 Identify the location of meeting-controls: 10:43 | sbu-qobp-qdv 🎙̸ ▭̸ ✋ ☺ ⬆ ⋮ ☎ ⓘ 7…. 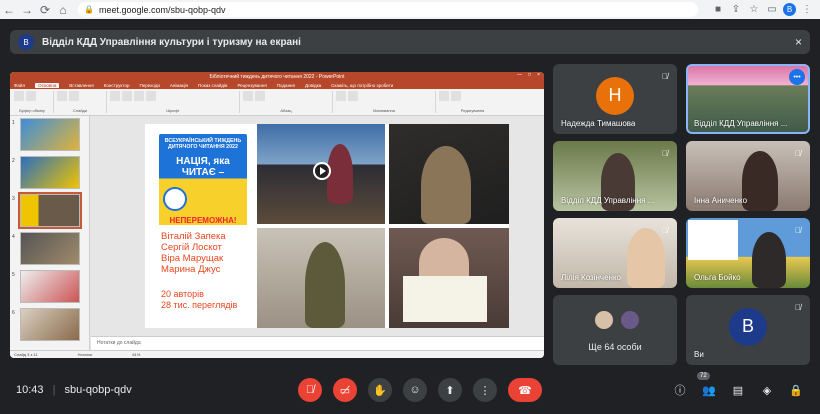
(410, 392).